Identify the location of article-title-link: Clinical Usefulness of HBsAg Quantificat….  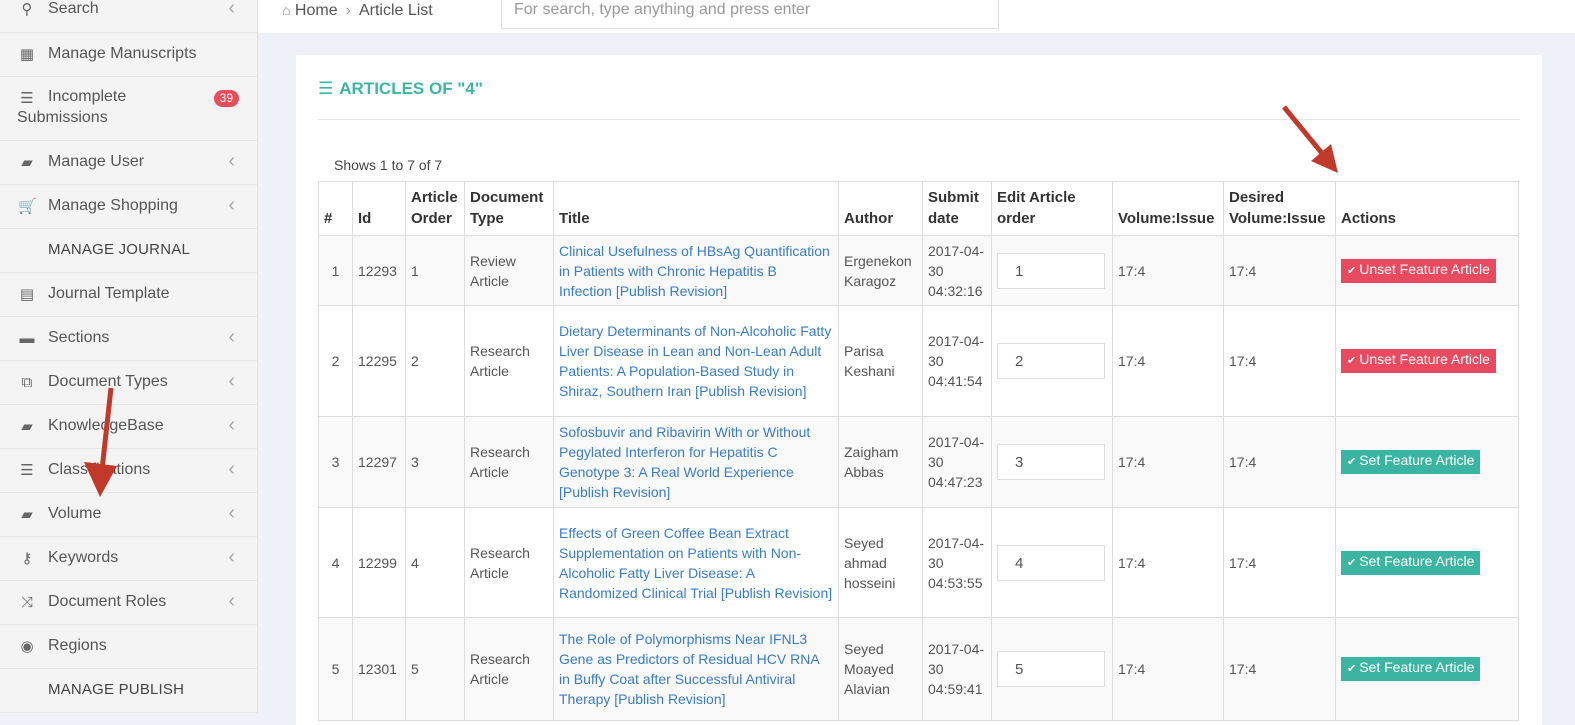
(694, 271).